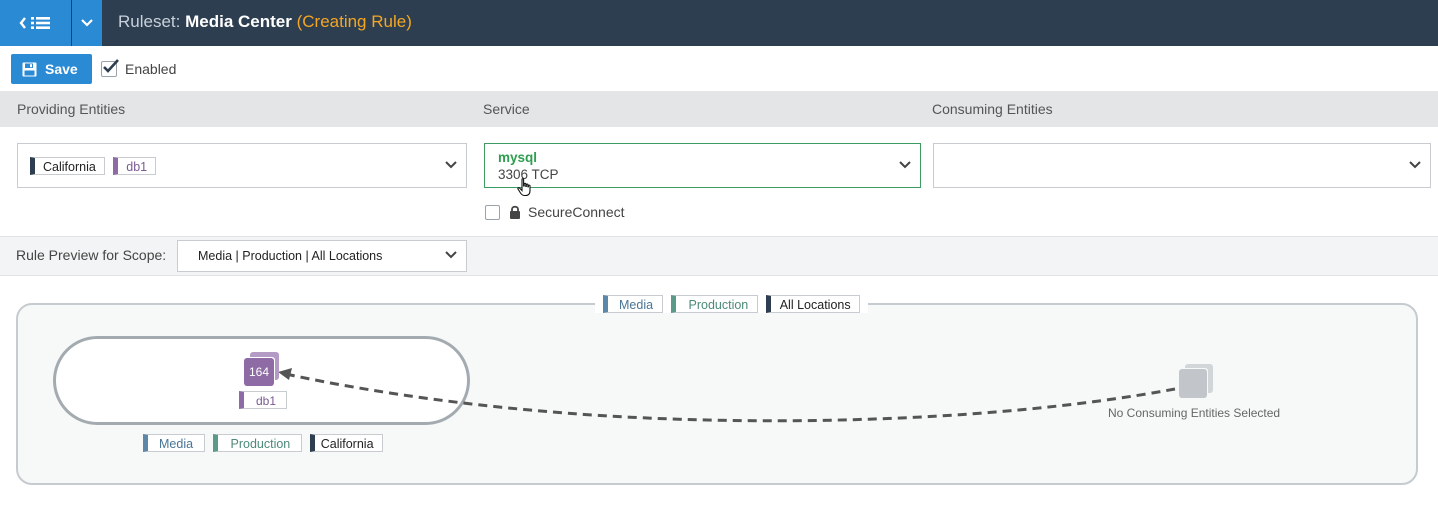  I want to click on provider-tag-media: Media, so click(174, 443).